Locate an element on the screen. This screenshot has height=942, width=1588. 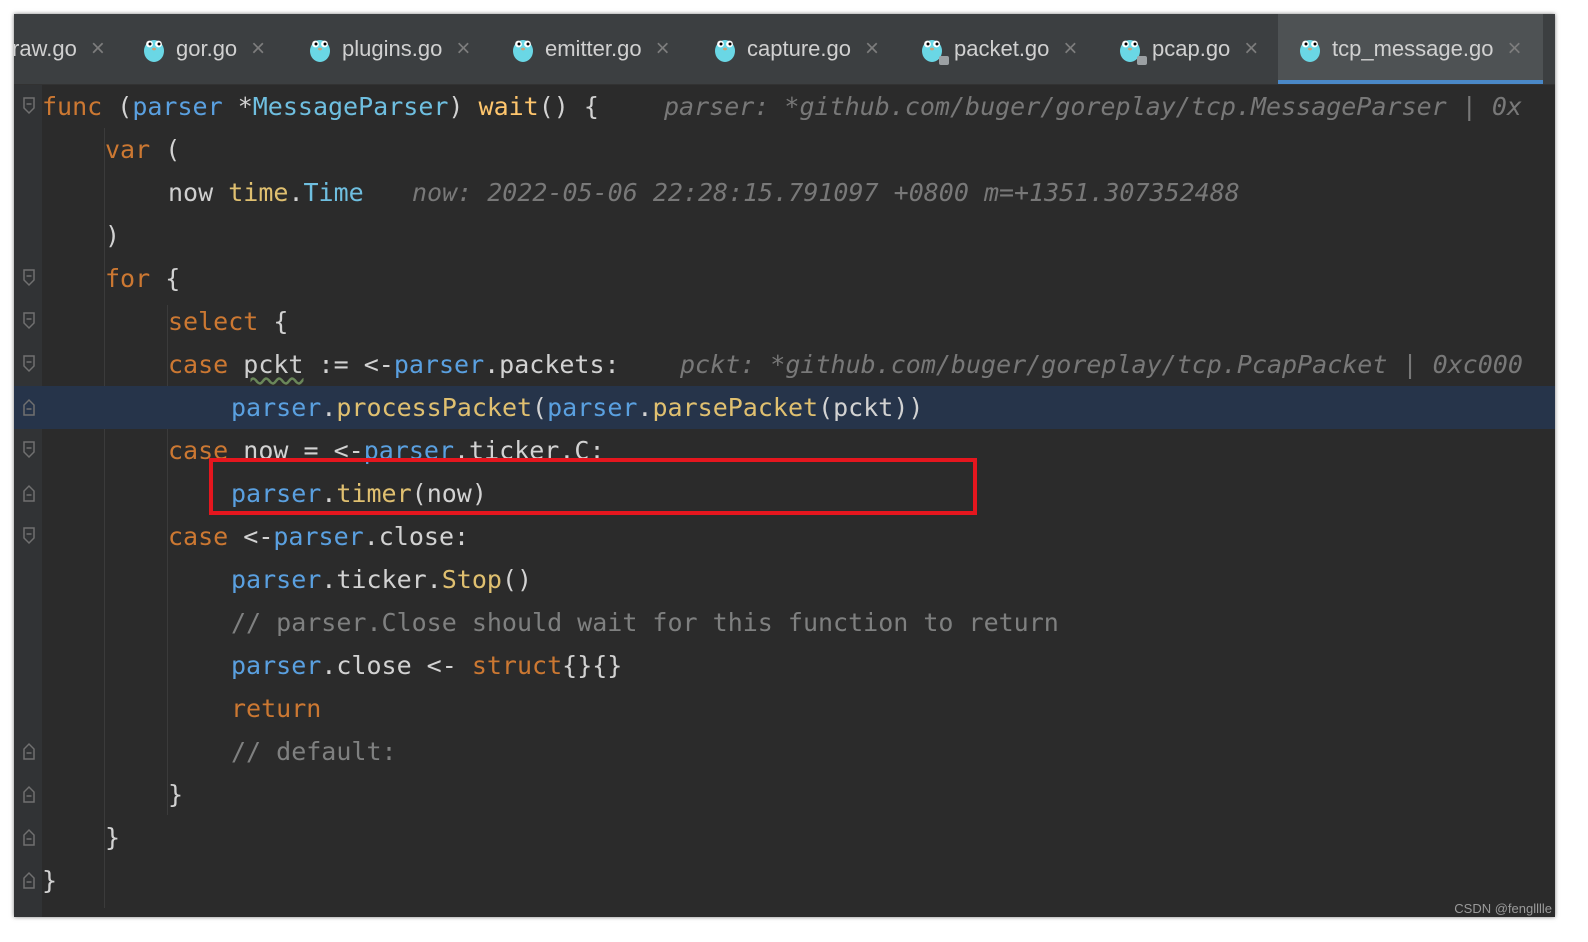
tab-capture-go: capture.go × is located at coordinates (796, 49).